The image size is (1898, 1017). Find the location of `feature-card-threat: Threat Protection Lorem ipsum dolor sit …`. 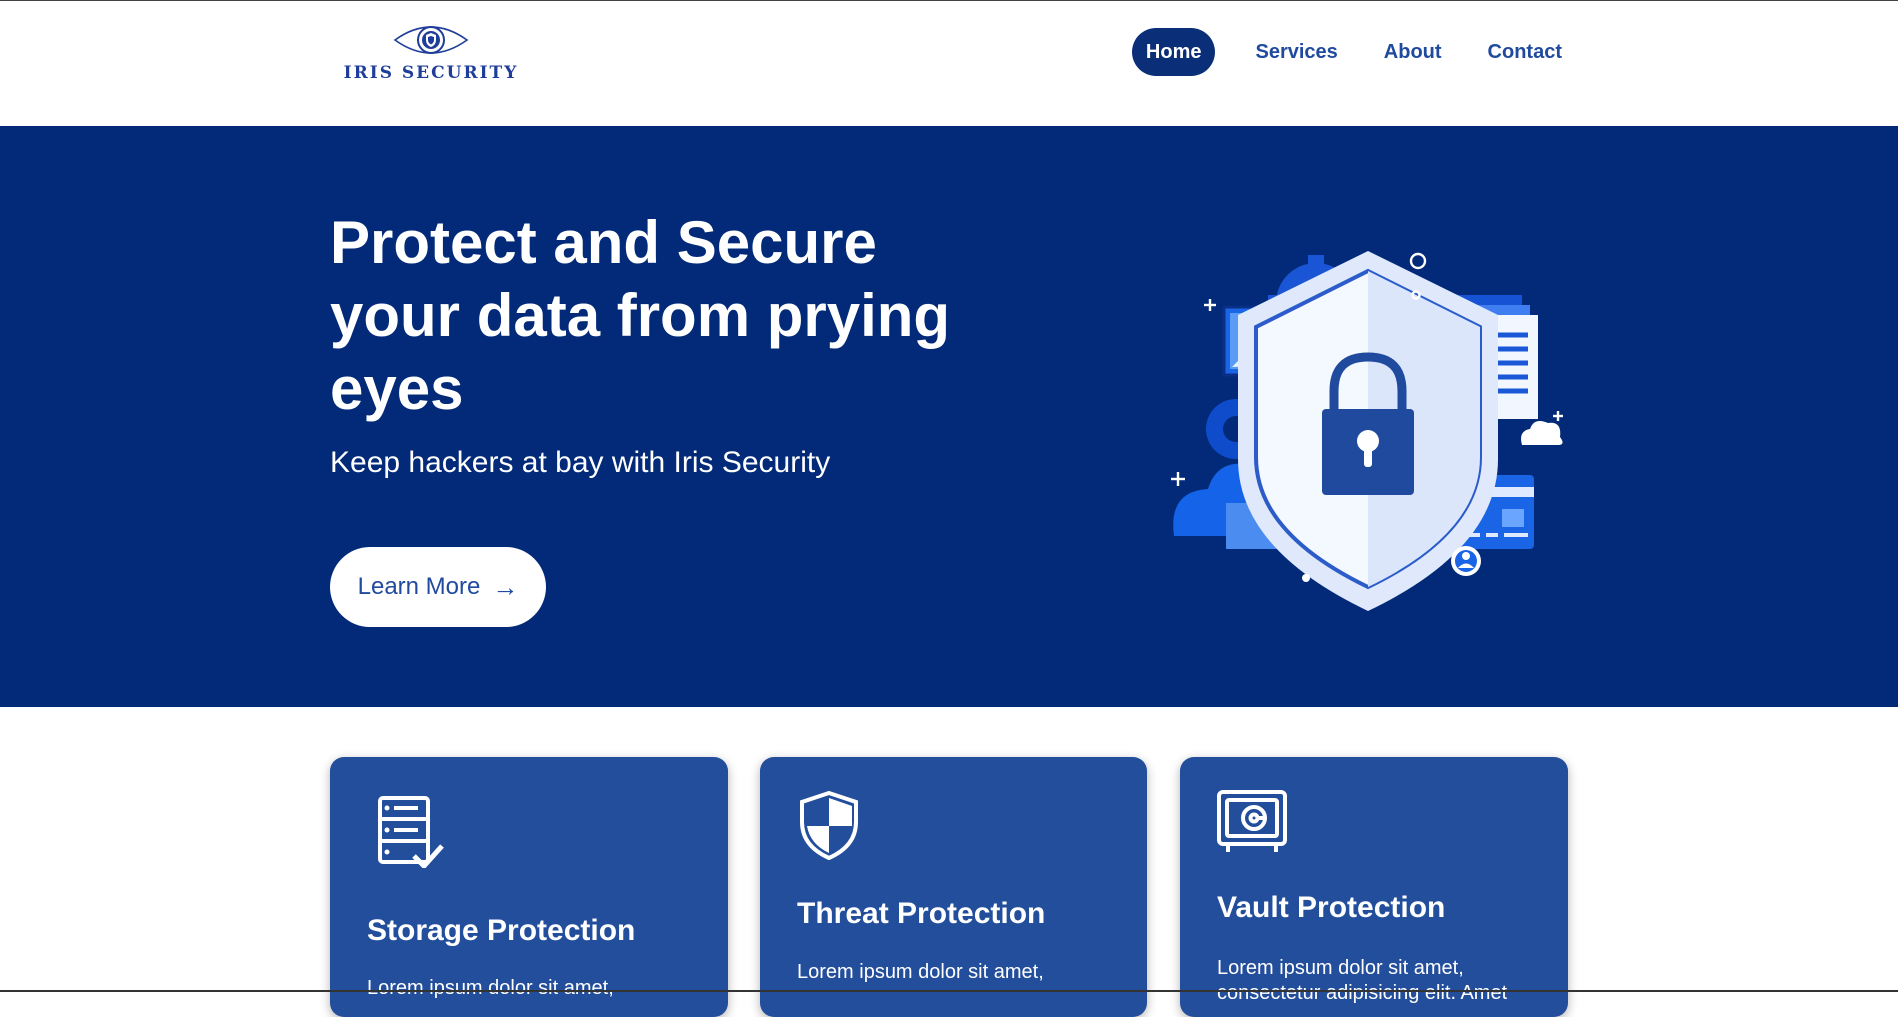

feature-card-threat: Threat Protection Lorem ipsum dolor sit … is located at coordinates (953, 887).